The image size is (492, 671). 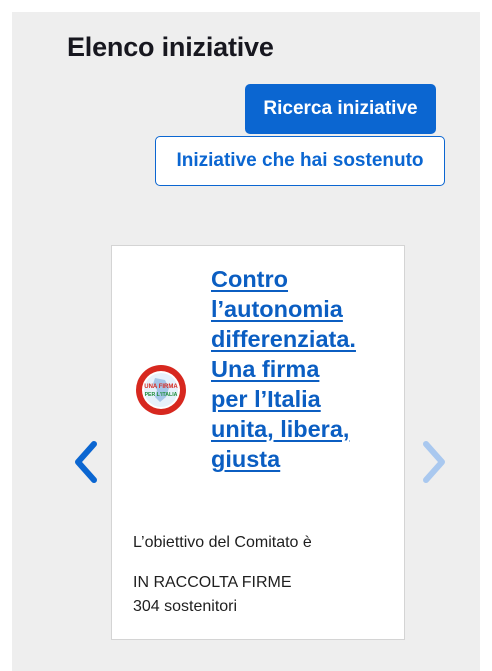 I want to click on title-line: per l’Italia, so click(x=266, y=399).